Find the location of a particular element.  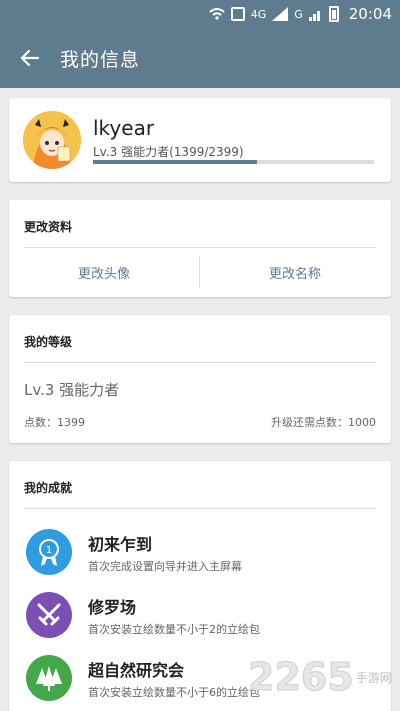

change-avatar-button: 更改头像 is located at coordinates (104, 272).